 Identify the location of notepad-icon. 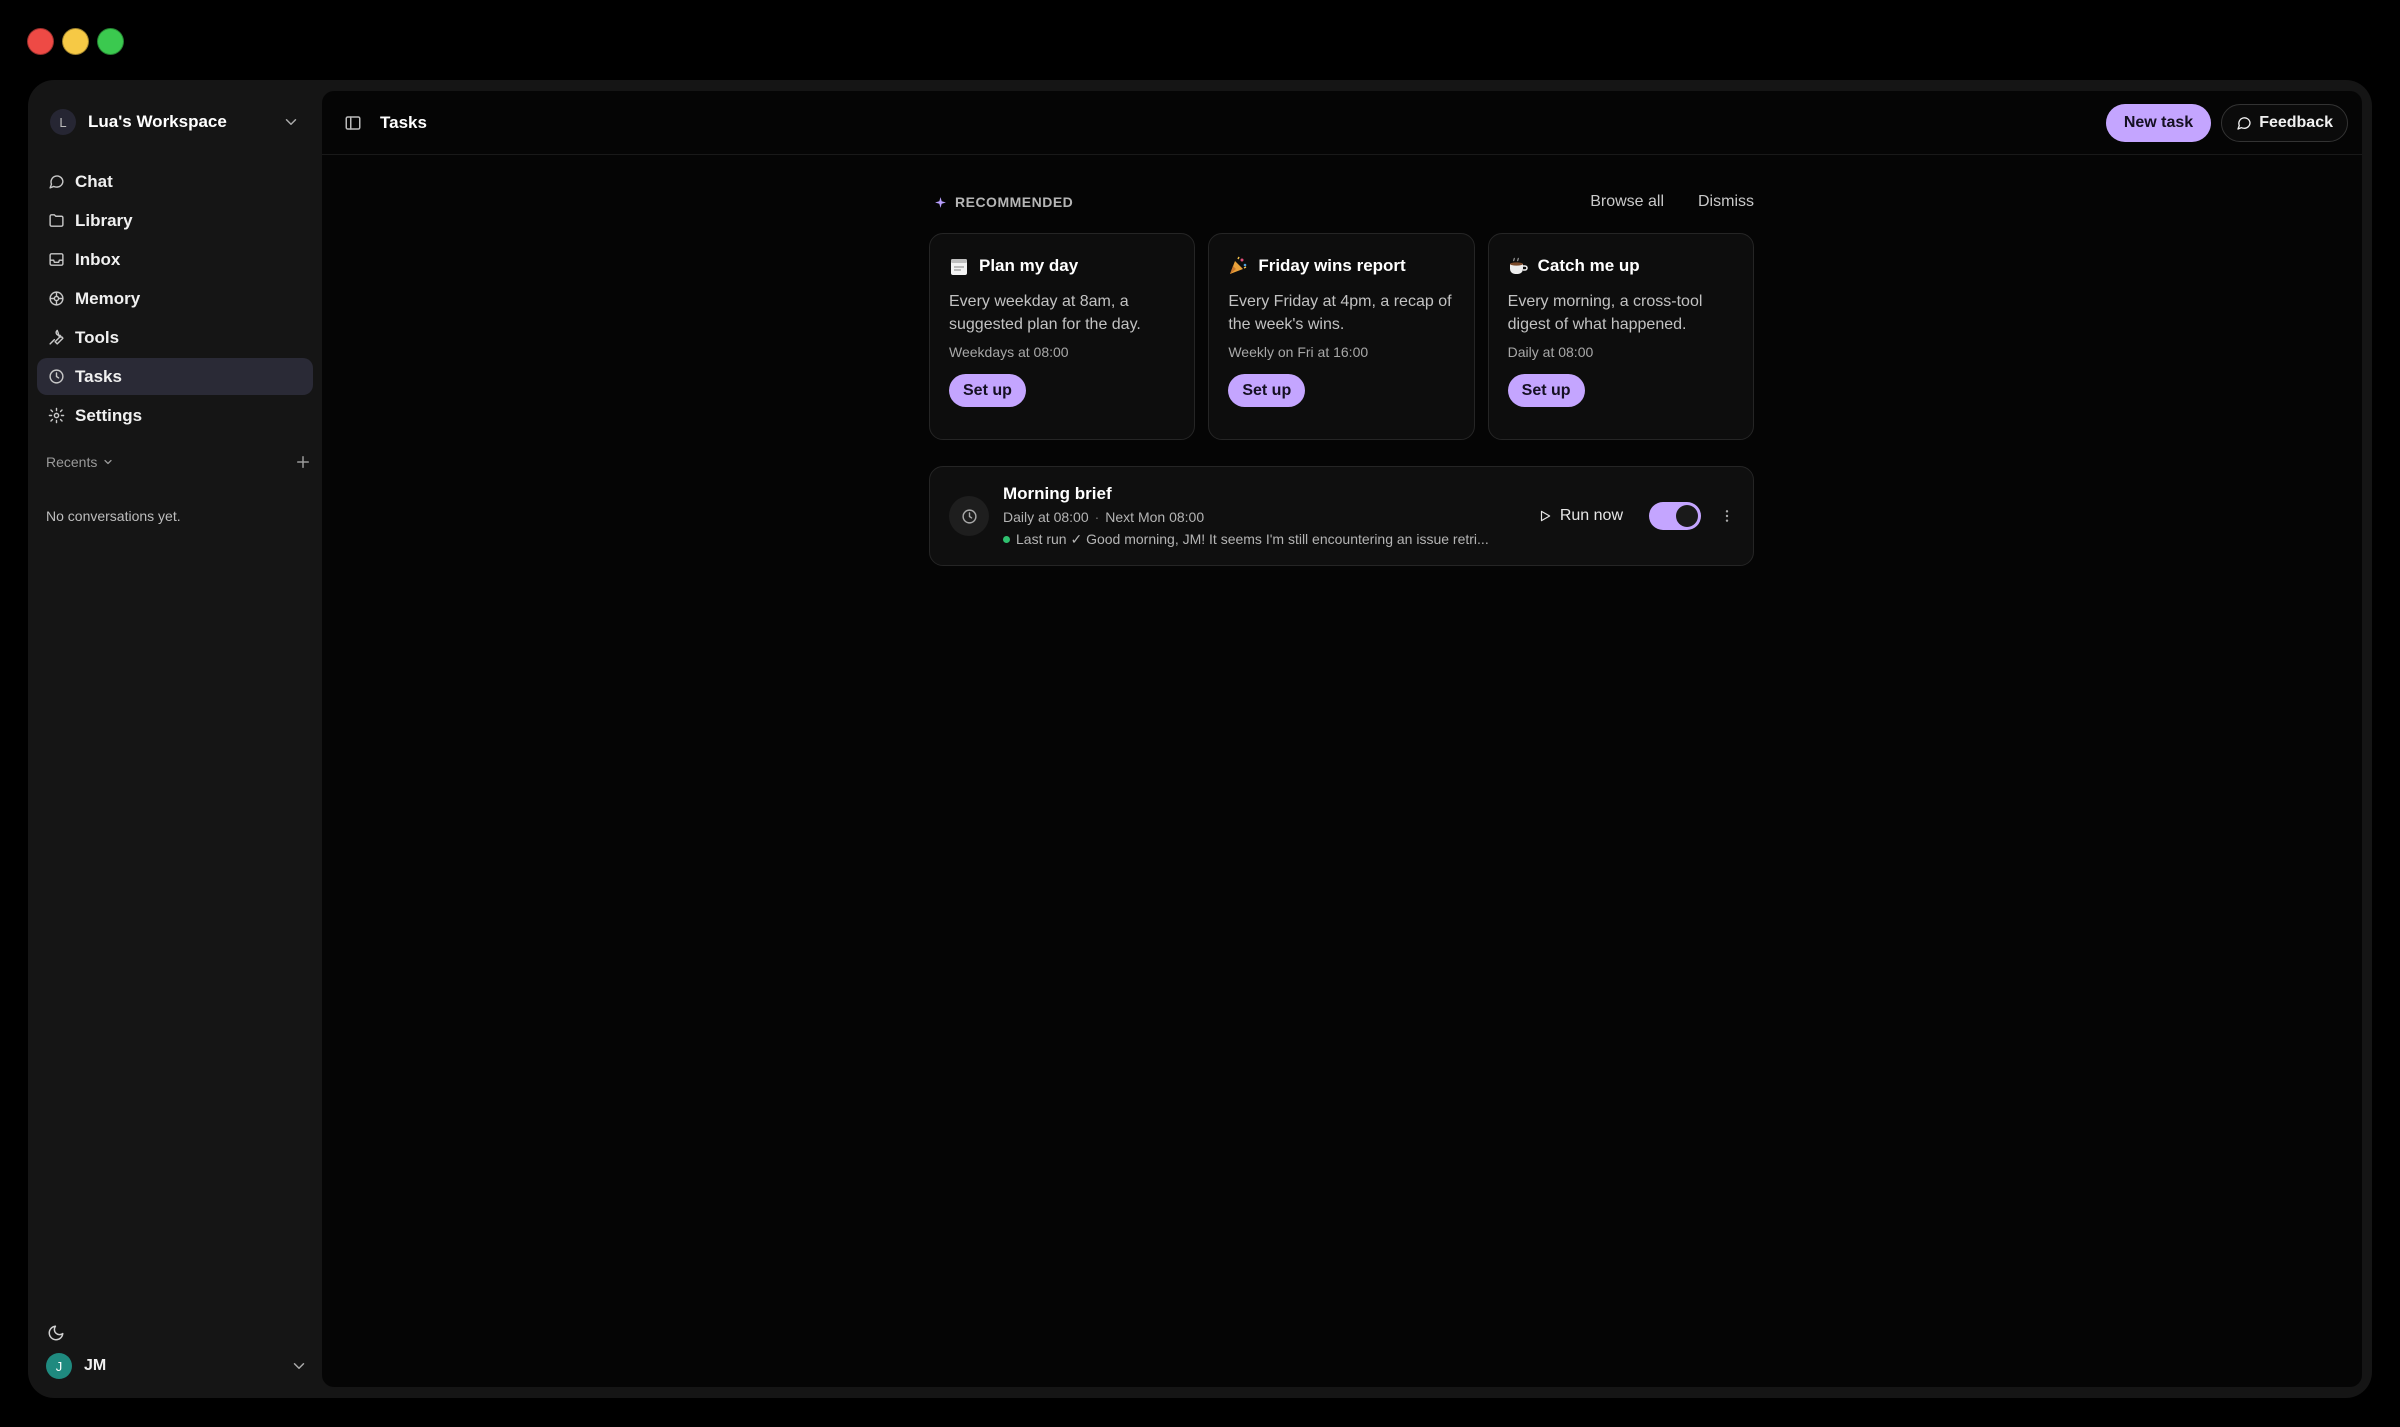
(959, 266).